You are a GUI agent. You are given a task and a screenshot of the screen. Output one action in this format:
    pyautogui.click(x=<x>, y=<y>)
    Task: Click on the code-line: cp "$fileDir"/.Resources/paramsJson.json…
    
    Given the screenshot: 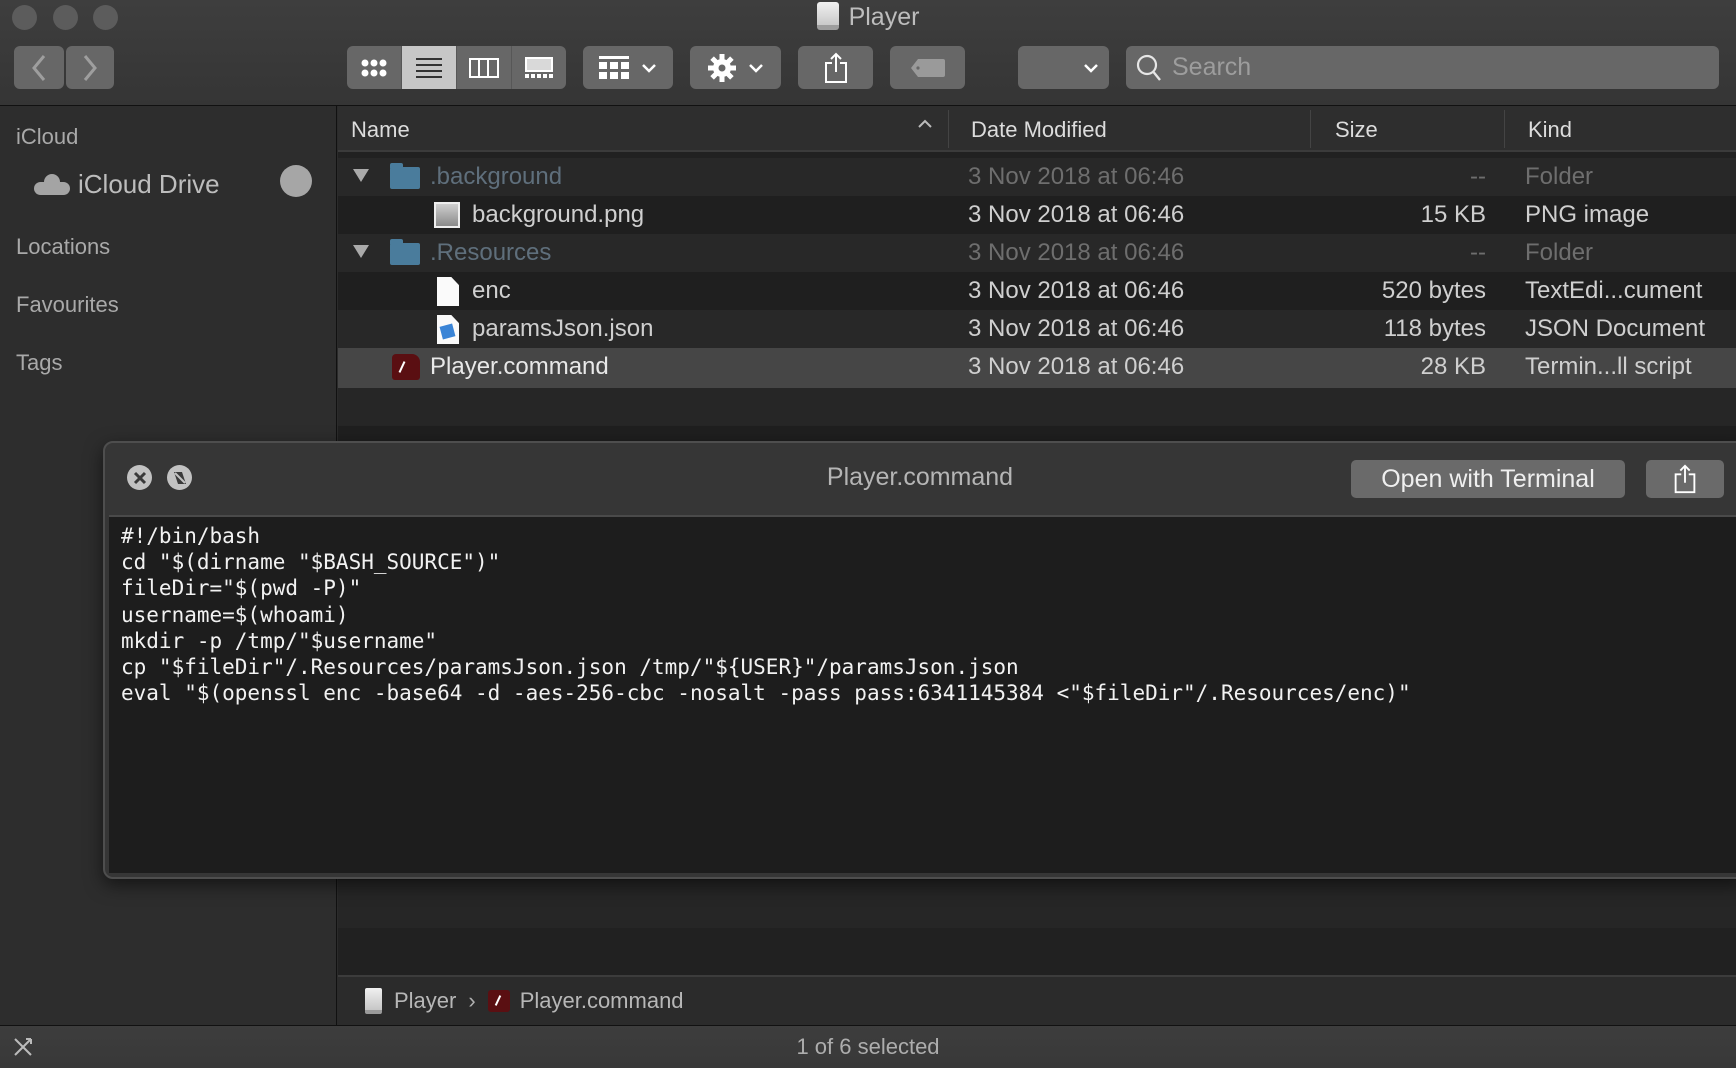 What is the action you would take?
    pyautogui.click(x=570, y=667)
    